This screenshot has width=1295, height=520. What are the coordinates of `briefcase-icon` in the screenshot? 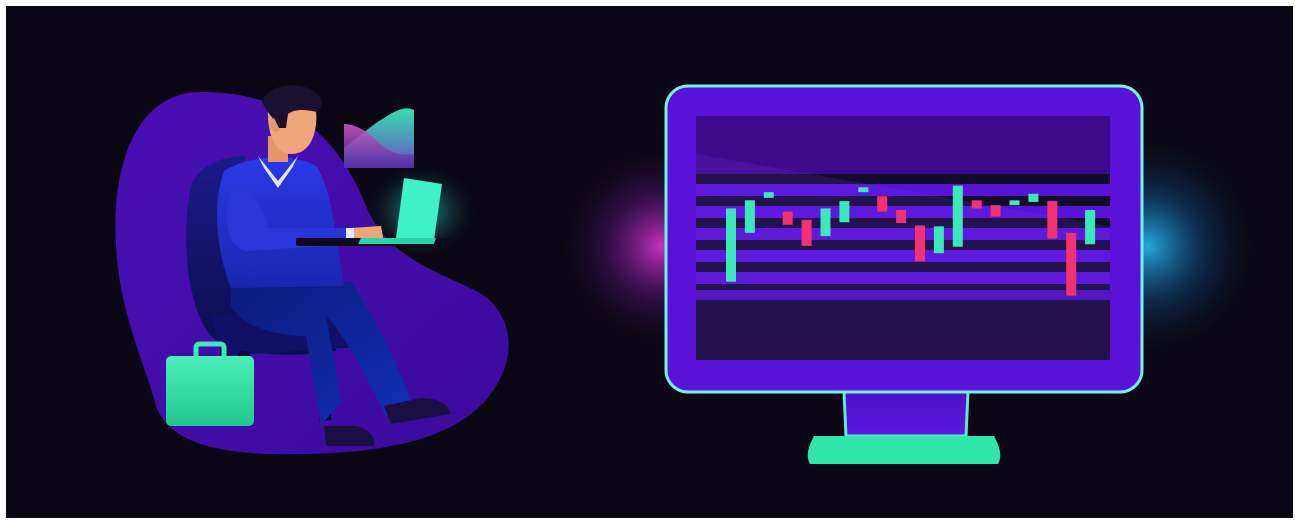 It's located at (210, 383).